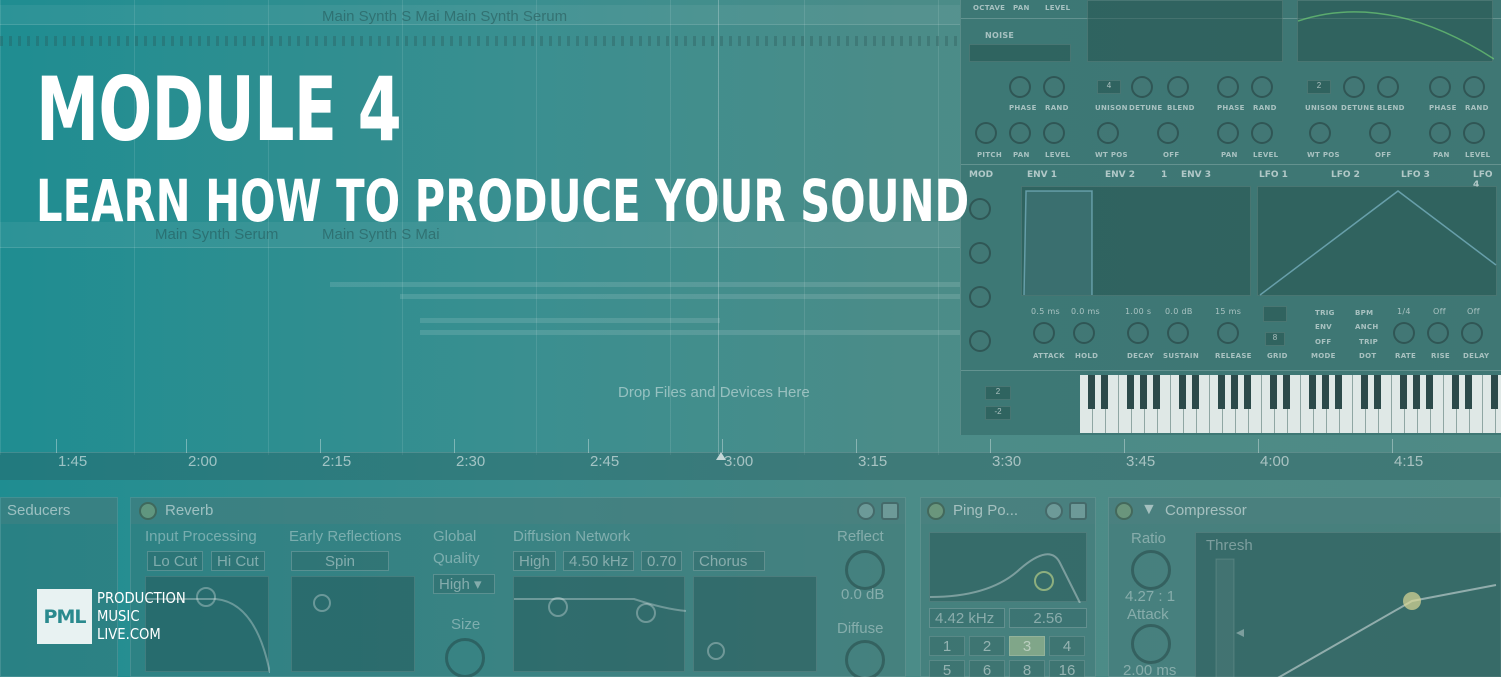 This screenshot has height=677, width=1501. What do you see at coordinates (1275, 314) in the screenshot?
I see `lfo-folder-icon` at bounding box center [1275, 314].